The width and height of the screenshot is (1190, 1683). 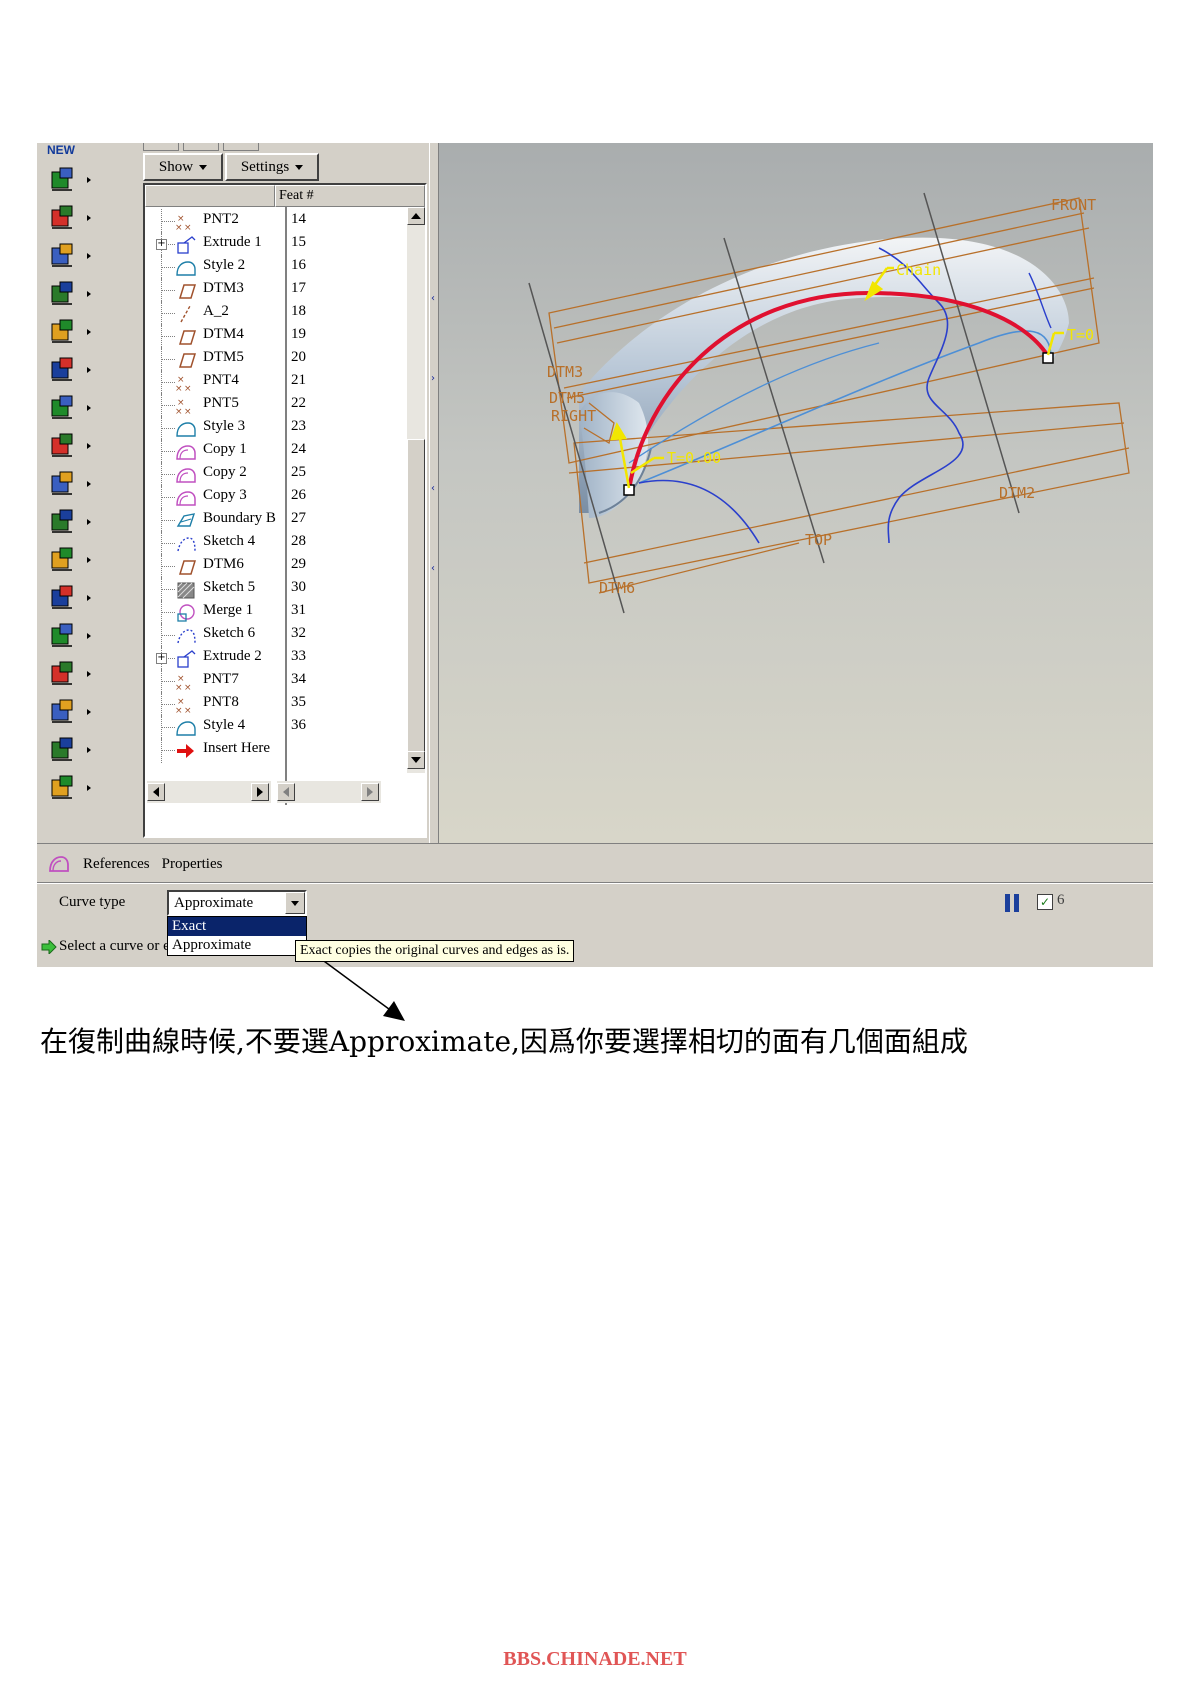 What do you see at coordinates (186, 659) in the screenshot?
I see `extrude-icon` at bounding box center [186, 659].